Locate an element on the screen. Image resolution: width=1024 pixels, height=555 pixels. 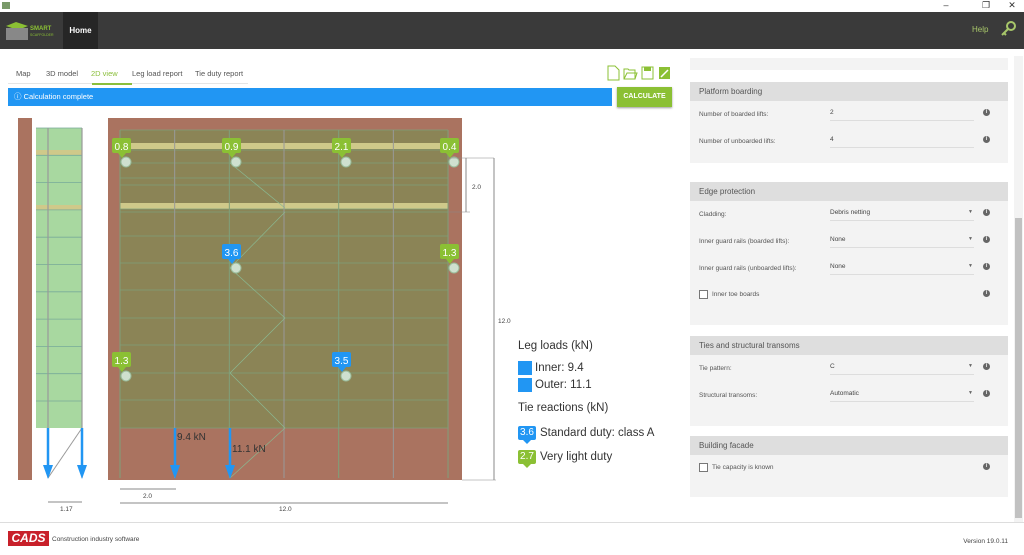
inner-guard-rails-boarded-select: None ▼ is located at coordinates (902, 242).